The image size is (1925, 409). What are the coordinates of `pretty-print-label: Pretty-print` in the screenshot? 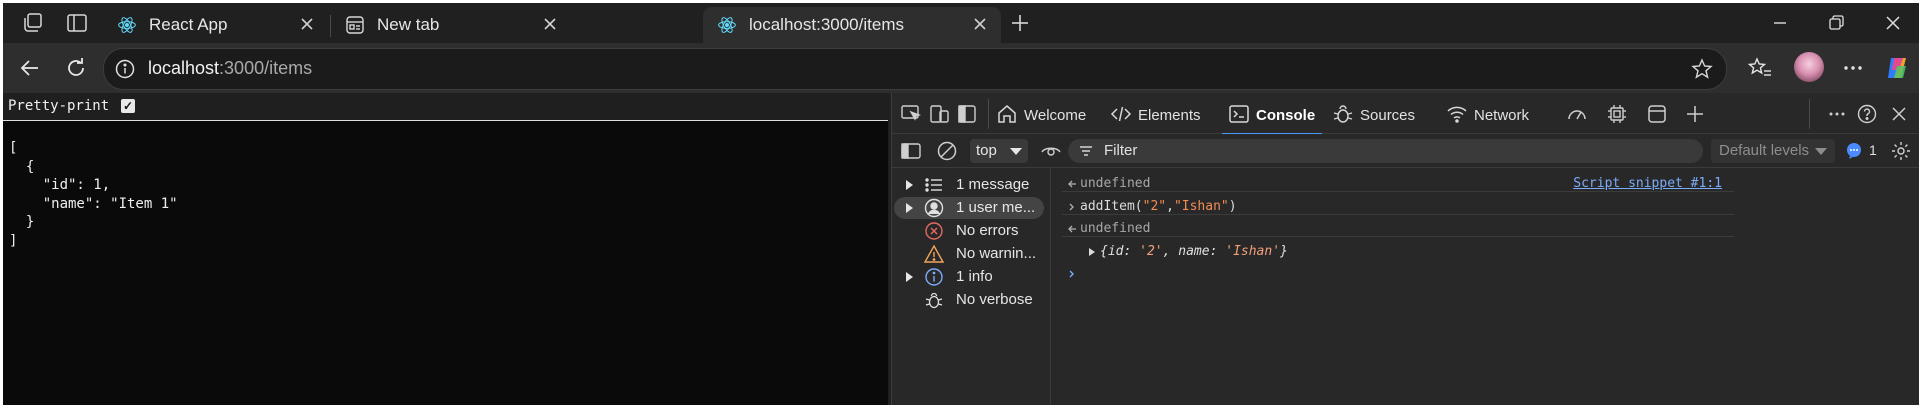 It's located at (59, 106).